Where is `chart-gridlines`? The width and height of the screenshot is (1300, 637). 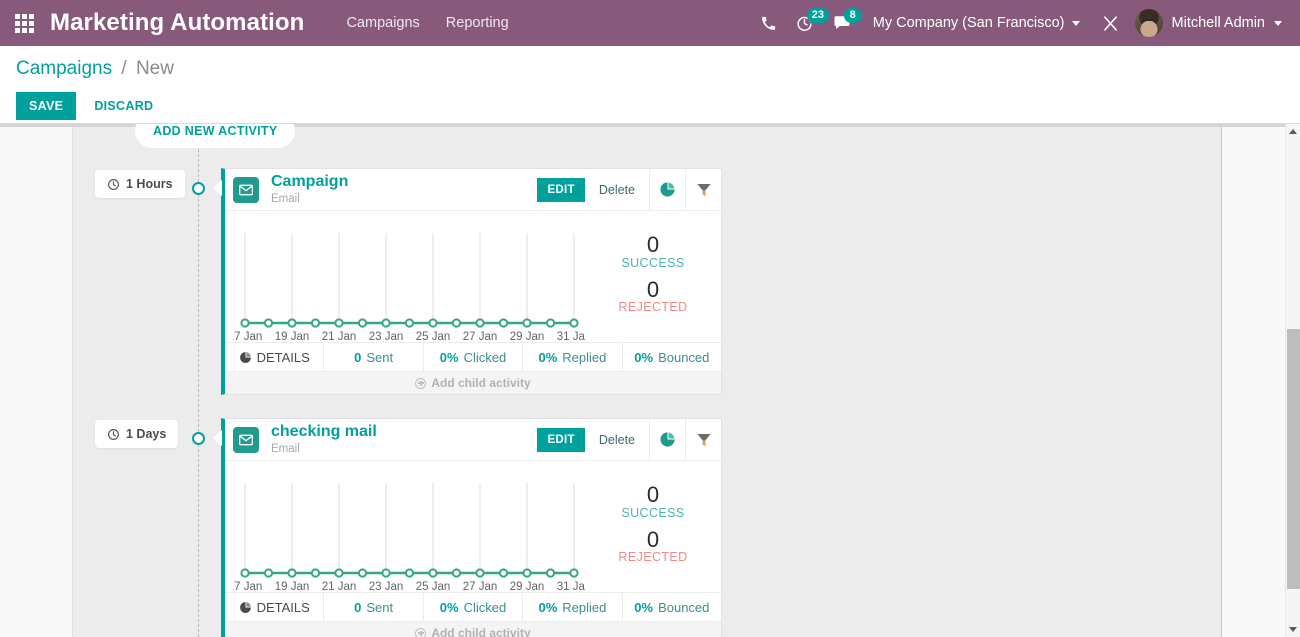
chart-gridlines is located at coordinates (409, 278).